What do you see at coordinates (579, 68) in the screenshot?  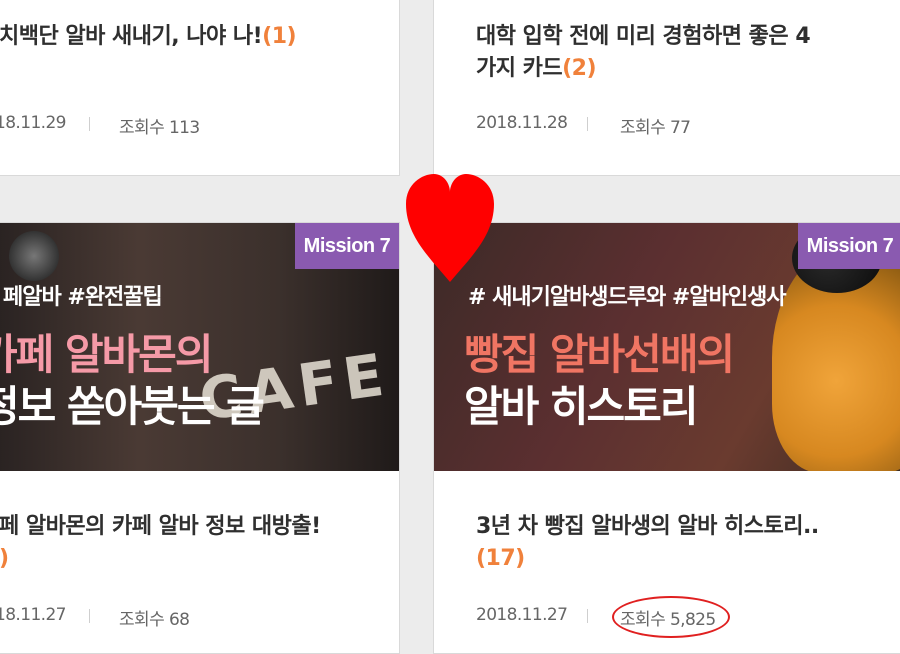 I see `comment-count: (2)` at bounding box center [579, 68].